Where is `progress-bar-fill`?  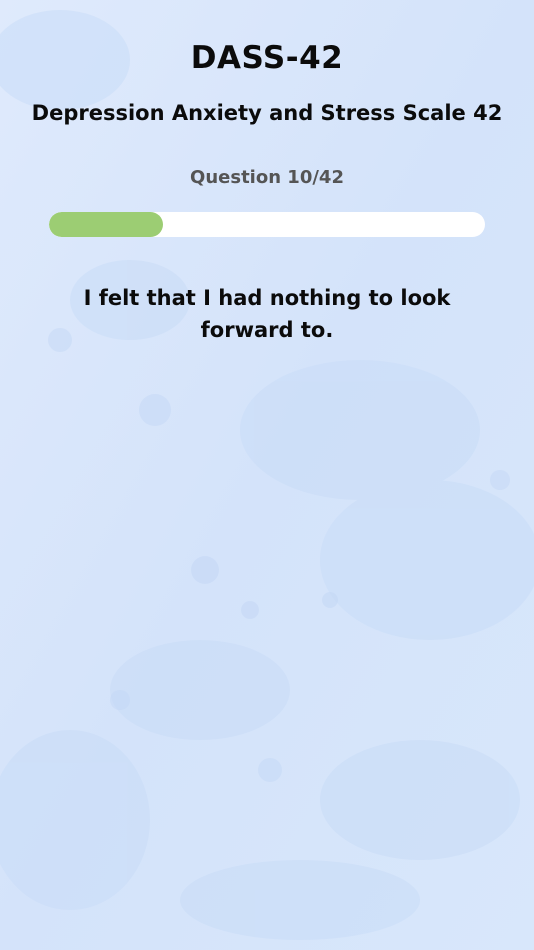 progress-bar-fill is located at coordinates (106, 224).